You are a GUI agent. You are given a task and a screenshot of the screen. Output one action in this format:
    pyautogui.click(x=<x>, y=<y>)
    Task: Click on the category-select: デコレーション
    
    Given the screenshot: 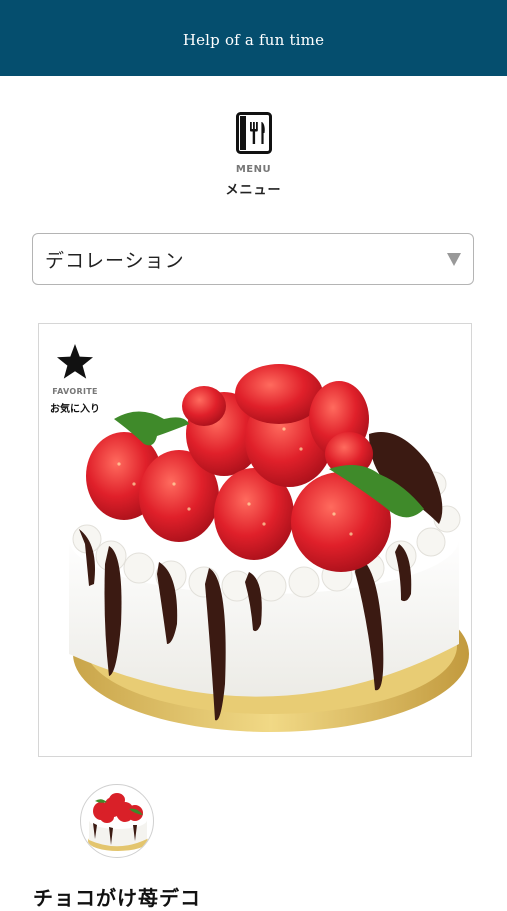 What is the action you would take?
    pyautogui.click(x=253, y=259)
    